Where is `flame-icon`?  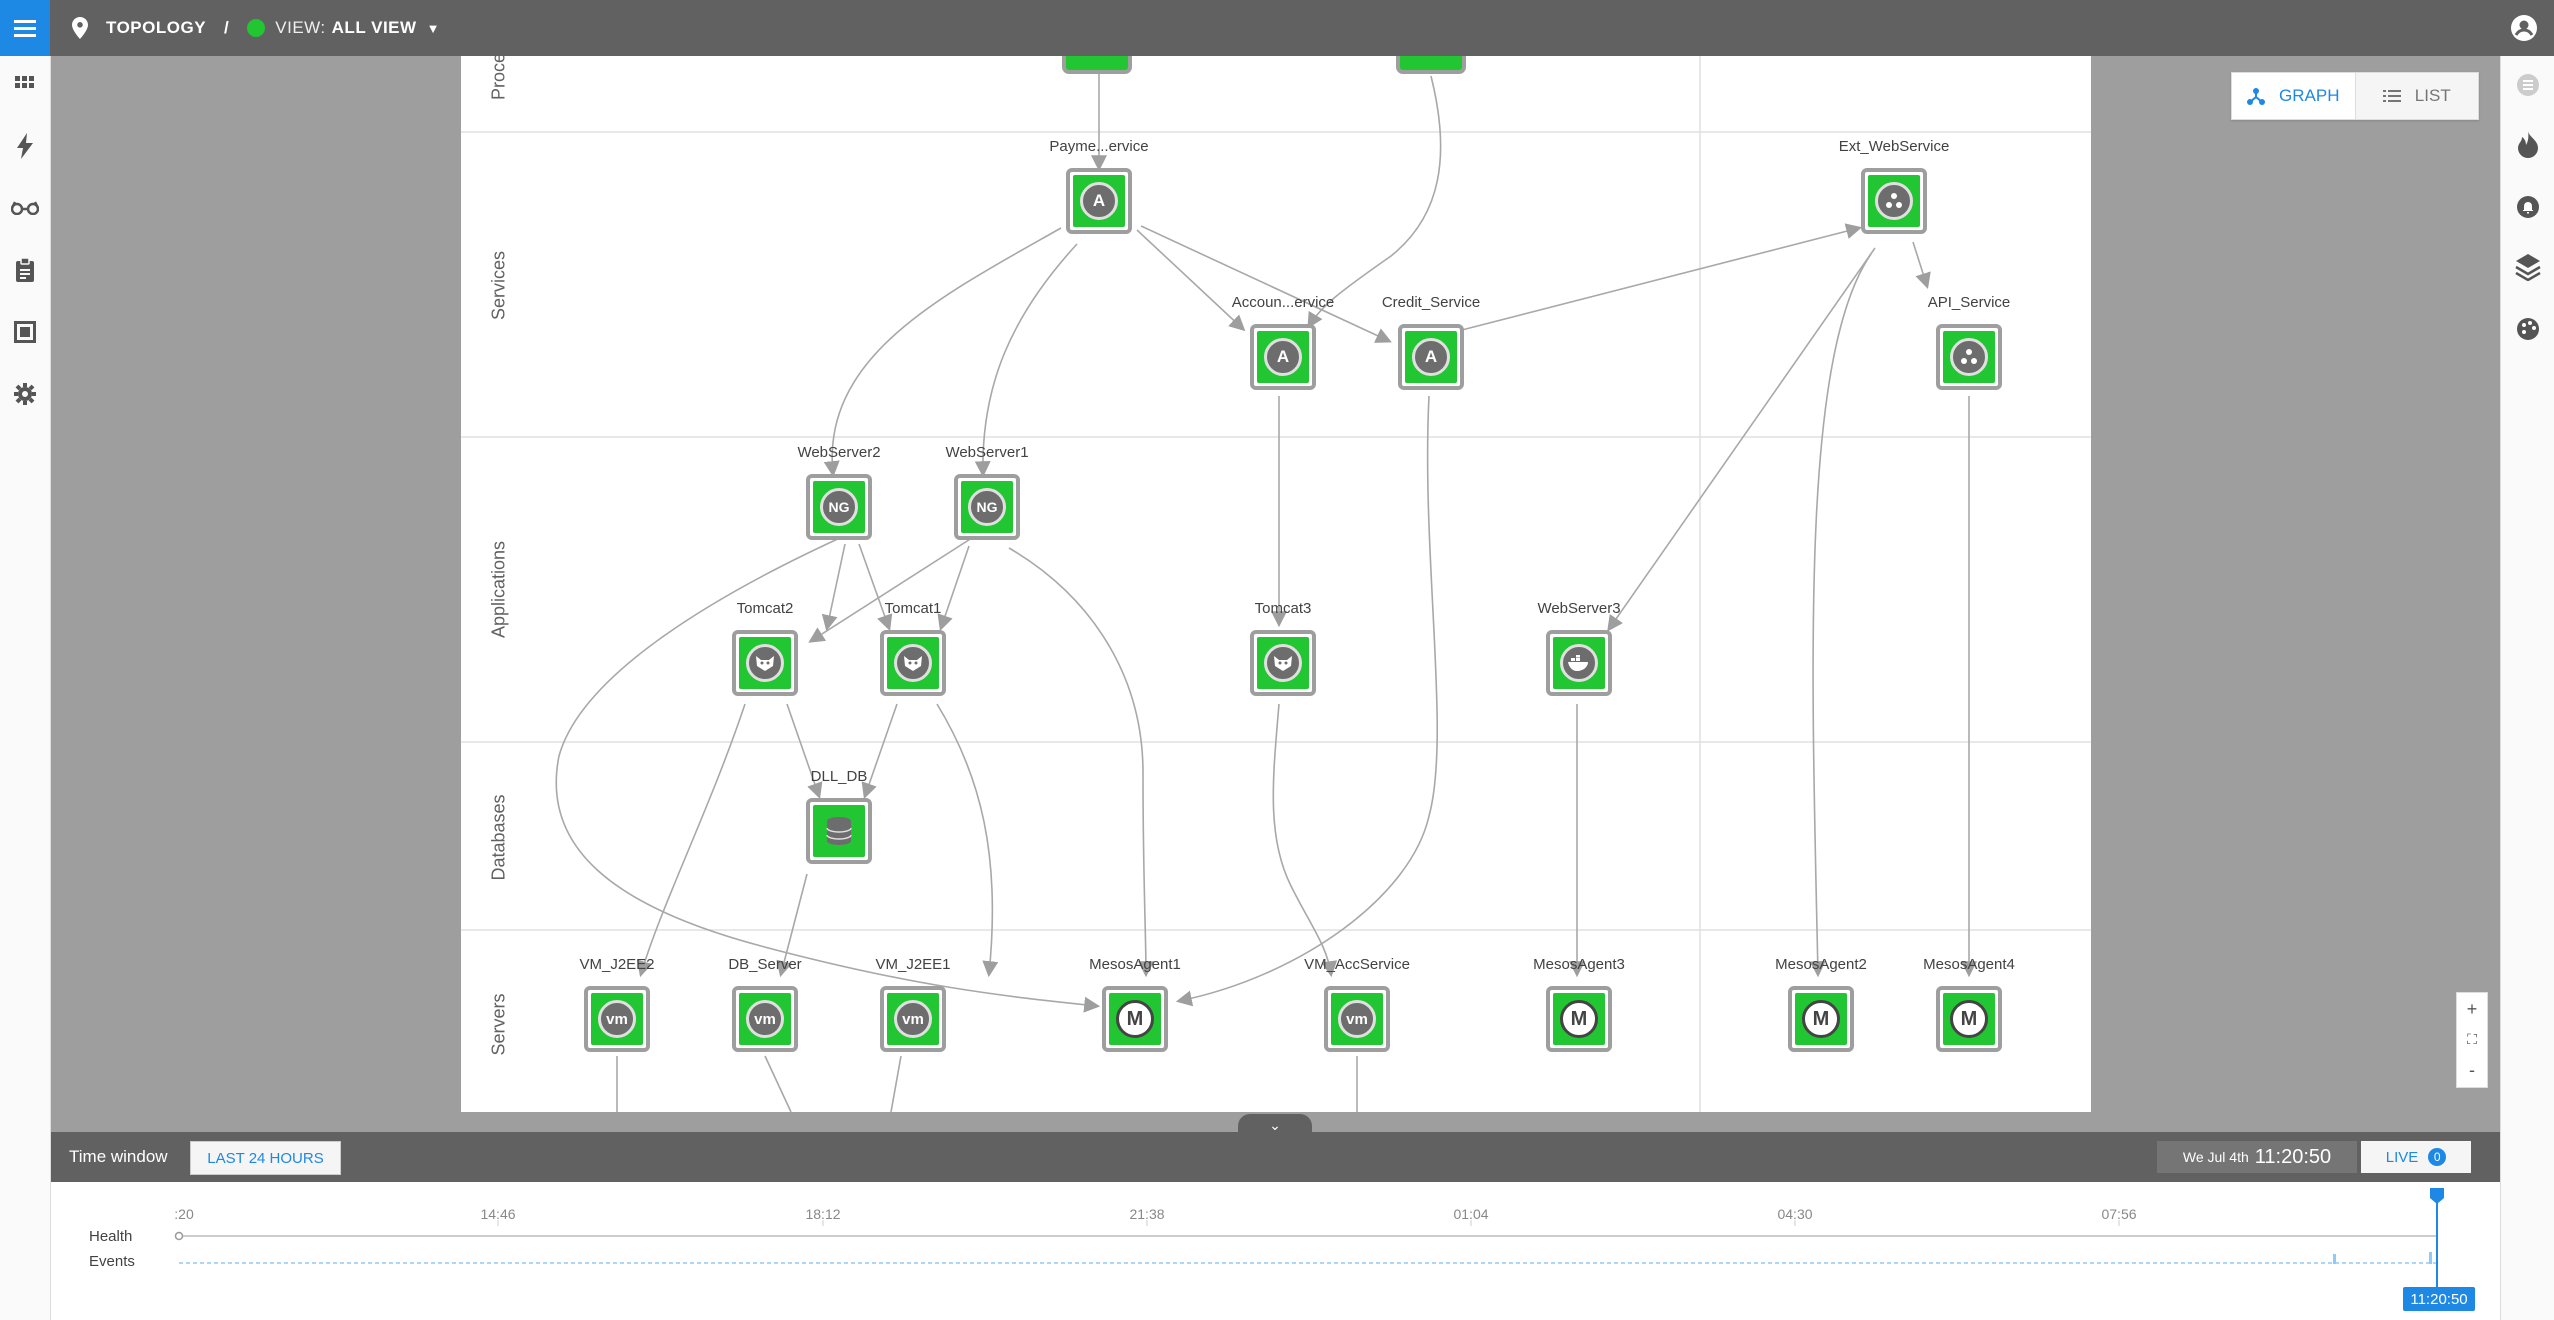 flame-icon is located at coordinates (2528, 144).